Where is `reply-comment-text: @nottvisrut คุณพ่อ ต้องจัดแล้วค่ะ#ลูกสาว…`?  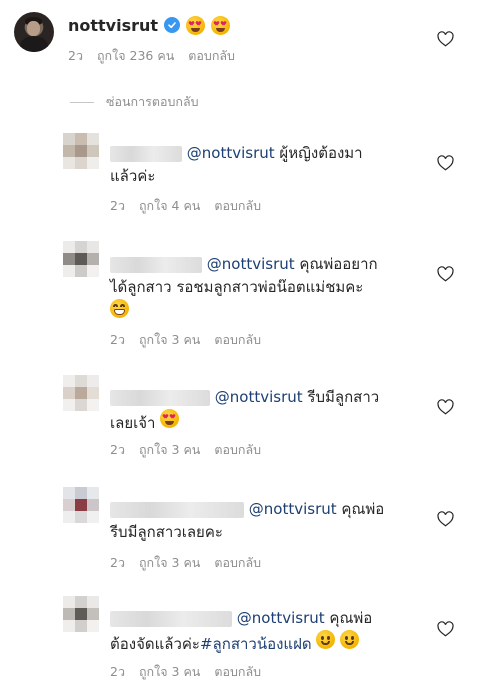 reply-comment-text: @nottvisrut คุณพ่อ ต้องจัดแล้วค่ะ#ลูกสาว… is located at coordinates (265, 631).